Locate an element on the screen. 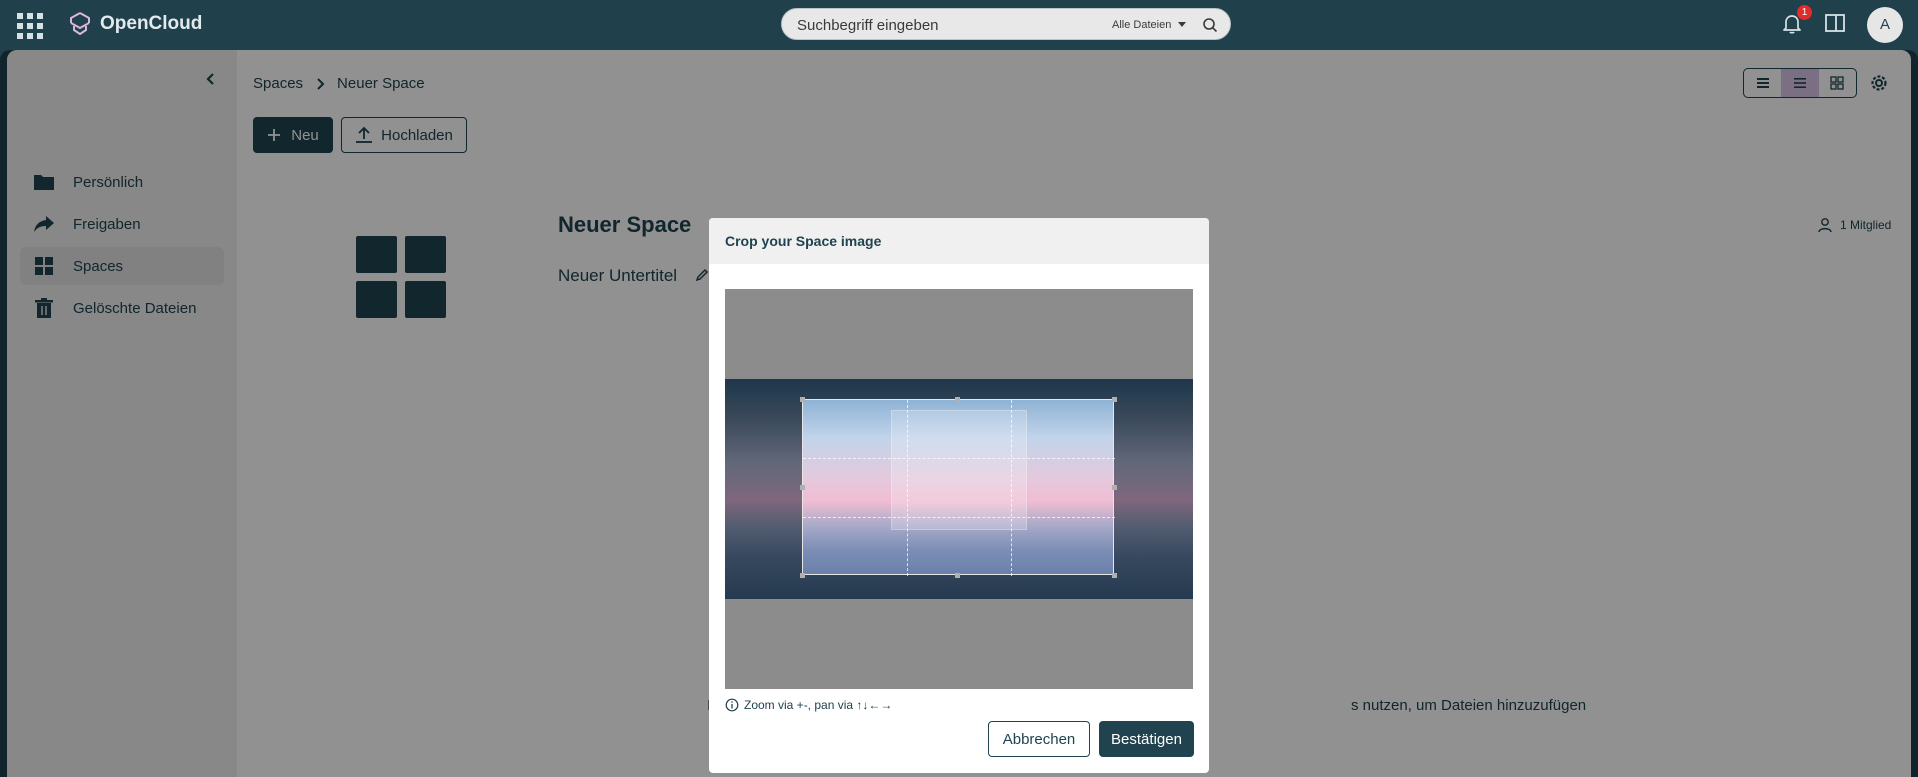 The width and height of the screenshot is (1918, 777). crop-canvas is located at coordinates (959, 489).